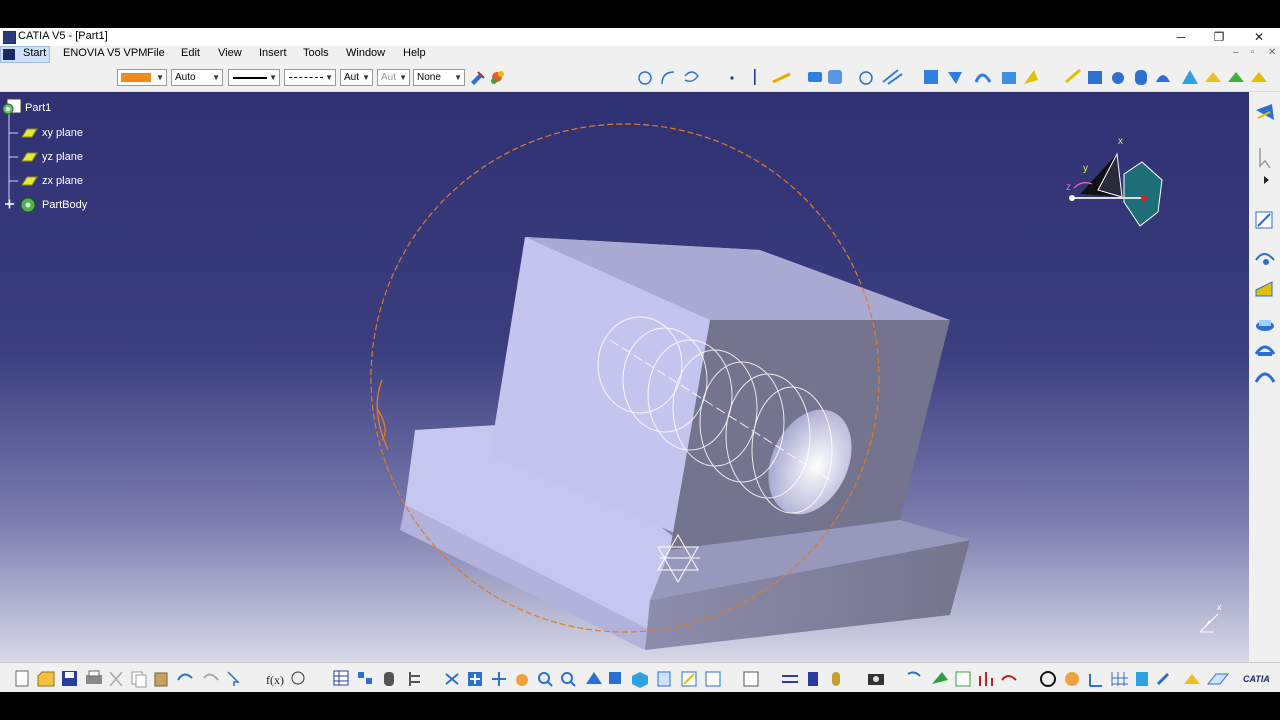 The width and height of the screenshot is (1280, 720). Describe the element at coordinates (1120, 141) in the screenshot. I see `compass-x-label: x` at that location.